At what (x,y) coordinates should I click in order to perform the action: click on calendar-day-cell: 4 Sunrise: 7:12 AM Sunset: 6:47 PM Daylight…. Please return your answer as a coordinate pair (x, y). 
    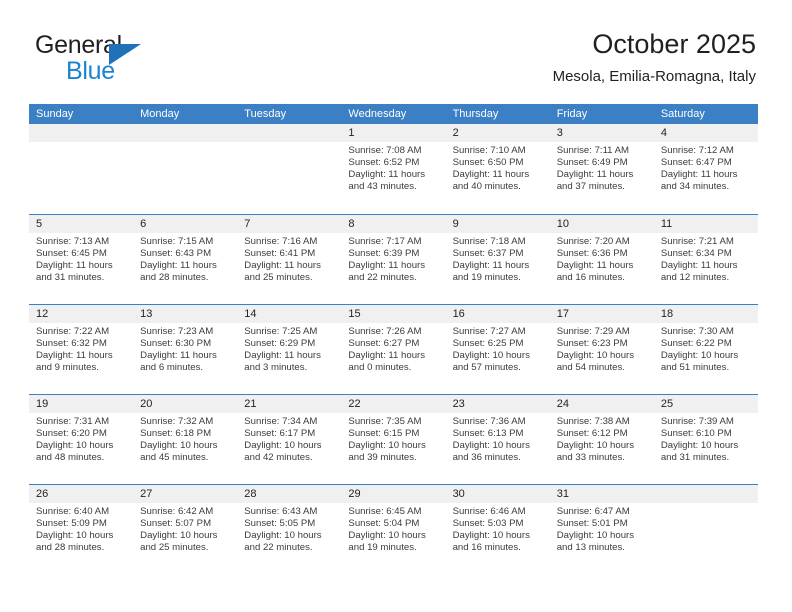
    Looking at the image, I should click on (705, 169).